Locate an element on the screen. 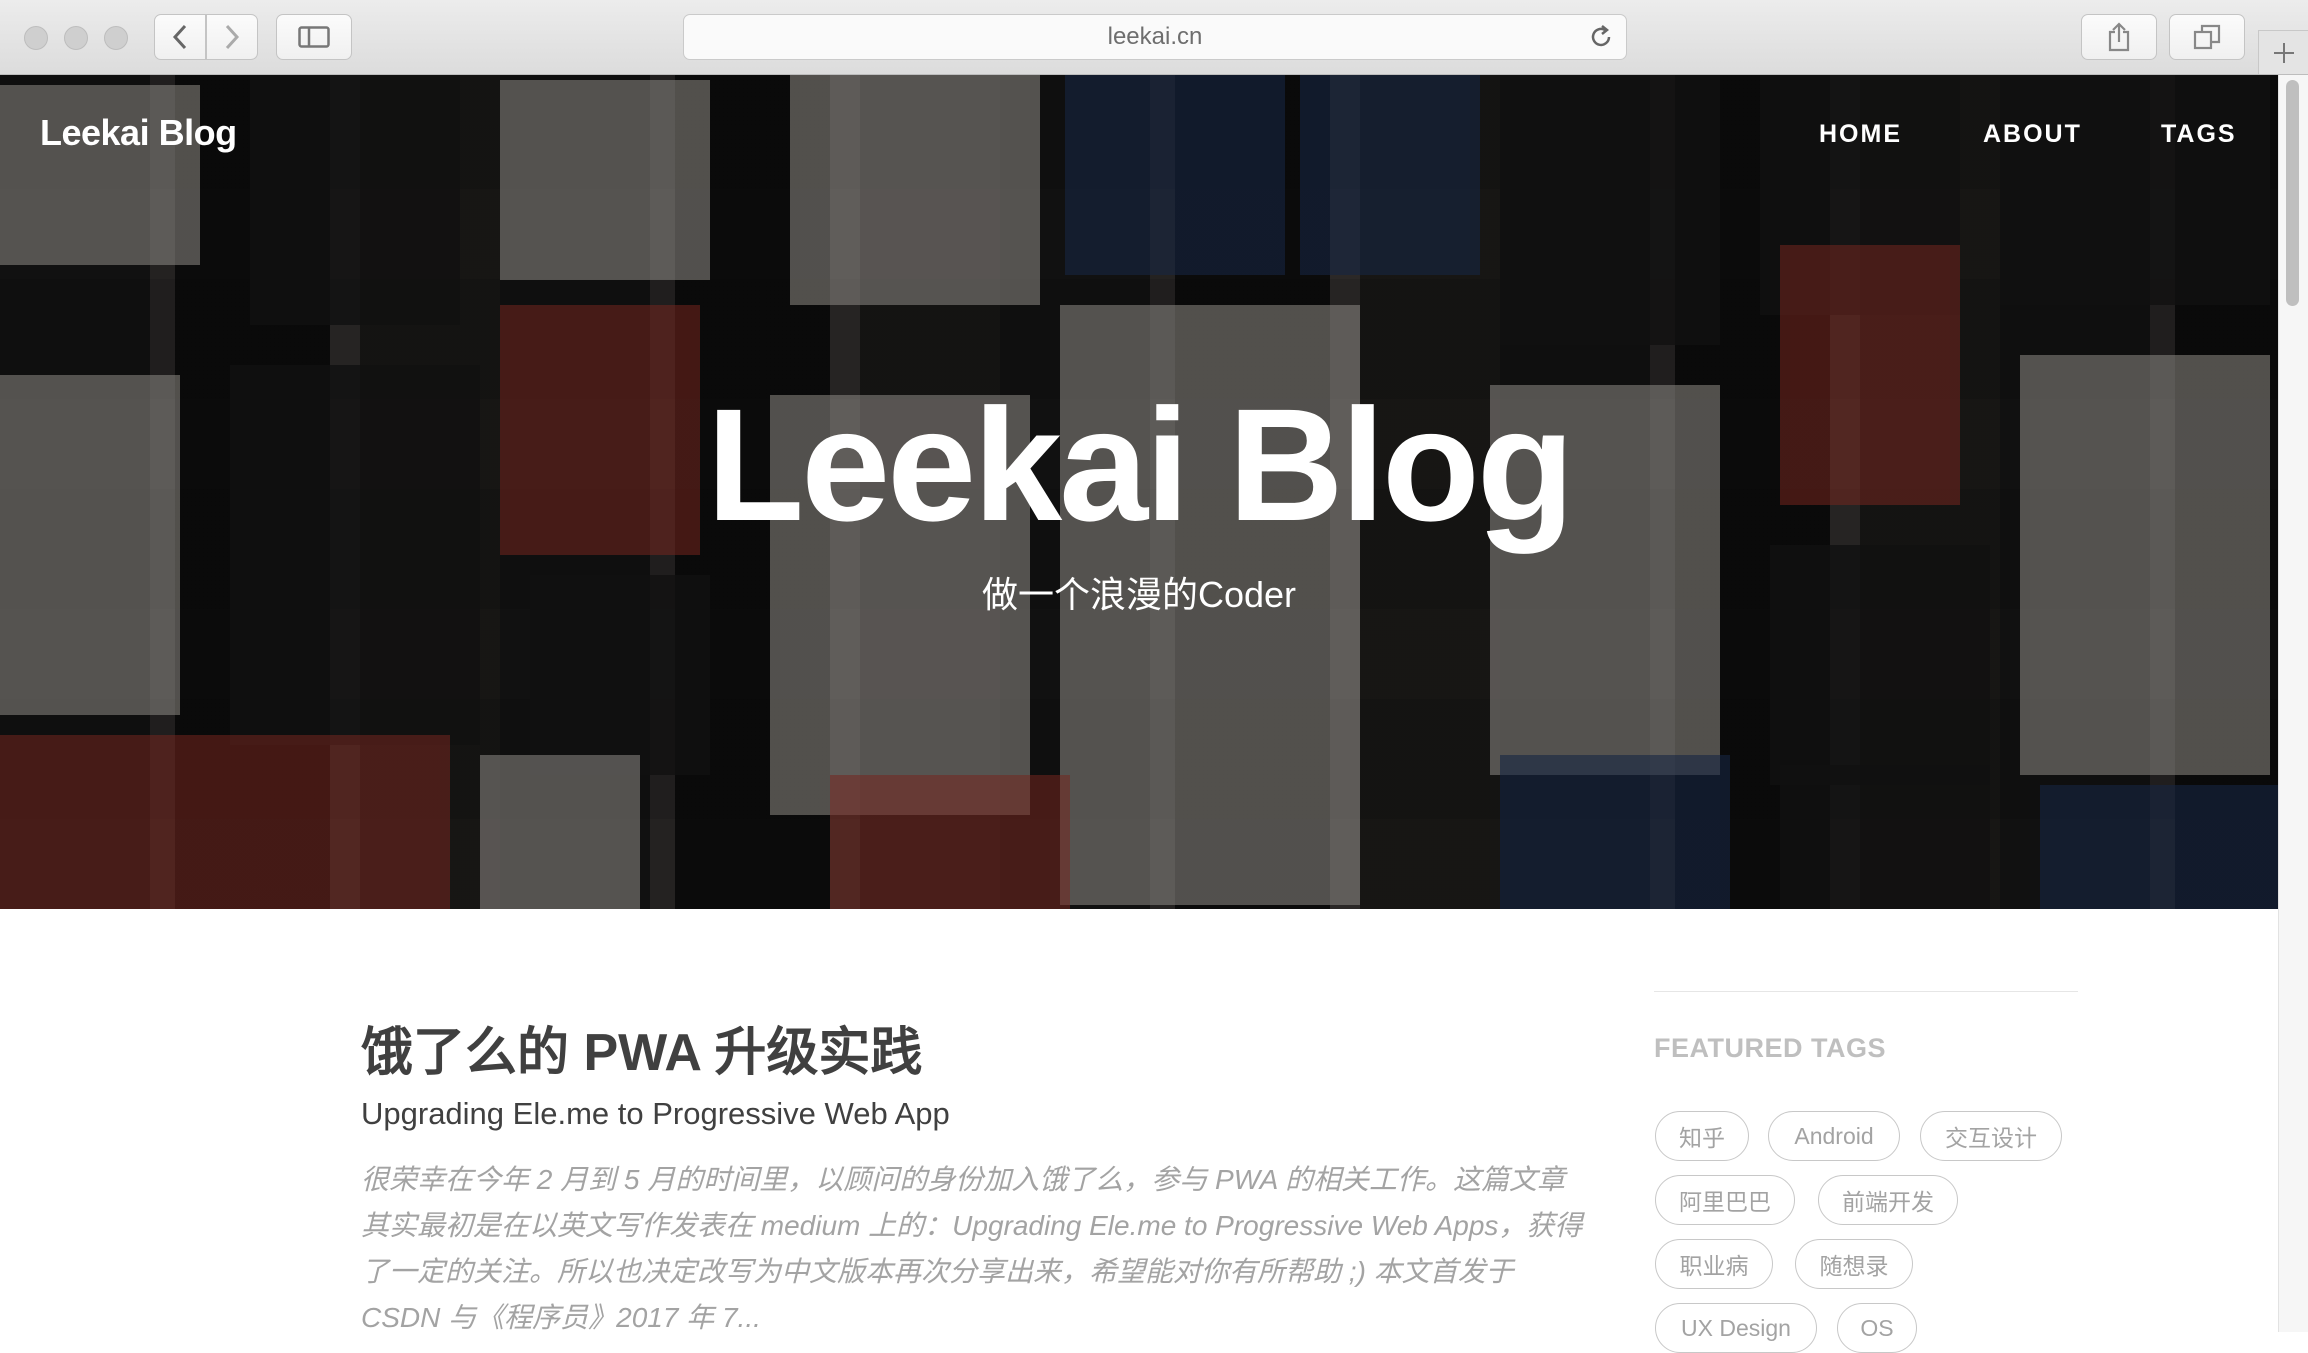  close-window-button is located at coordinates (36, 38).